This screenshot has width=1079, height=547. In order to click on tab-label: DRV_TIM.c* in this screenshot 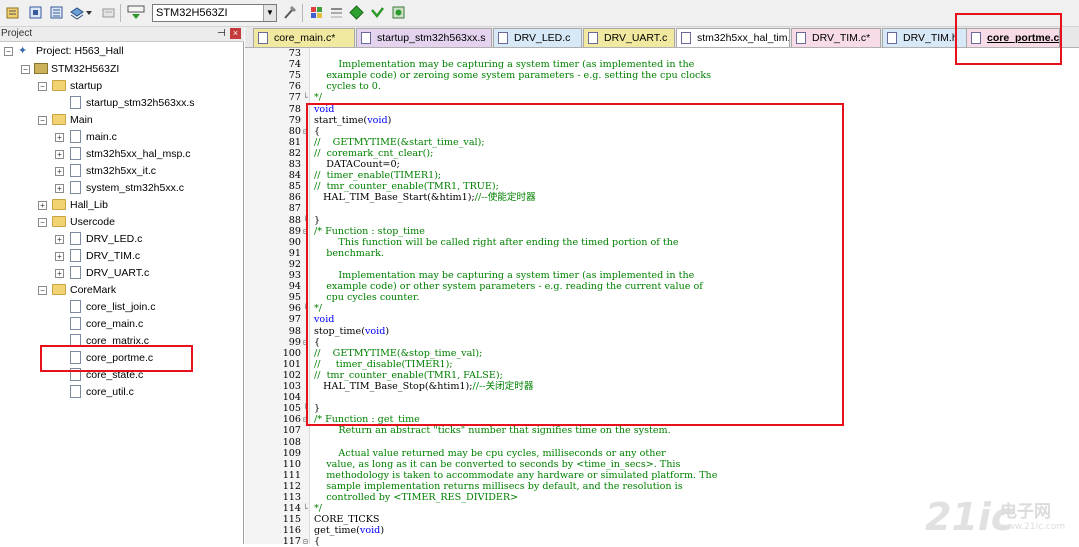, I will do `click(841, 38)`.